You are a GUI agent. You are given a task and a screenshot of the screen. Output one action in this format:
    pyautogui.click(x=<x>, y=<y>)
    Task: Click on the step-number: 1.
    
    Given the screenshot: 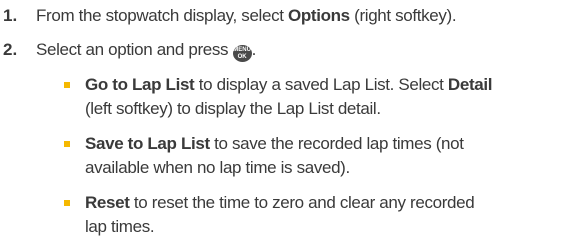 What is the action you would take?
    pyautogui.click(x=10, y=15)
    